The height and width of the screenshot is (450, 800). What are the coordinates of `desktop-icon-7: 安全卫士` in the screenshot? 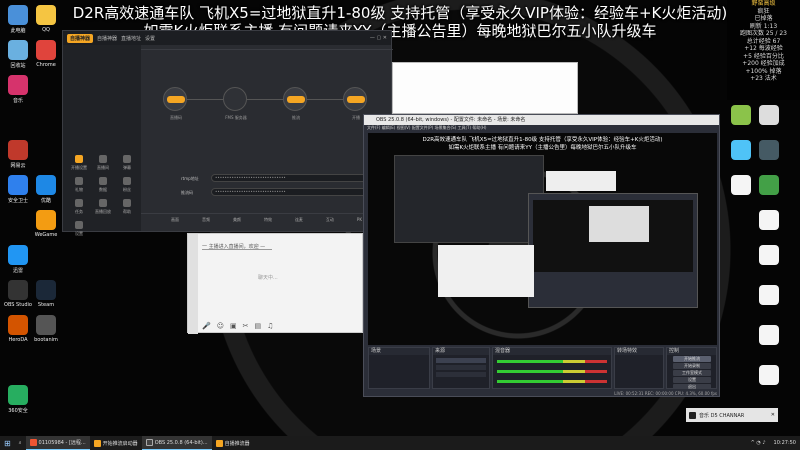 It's located at (18, 189).